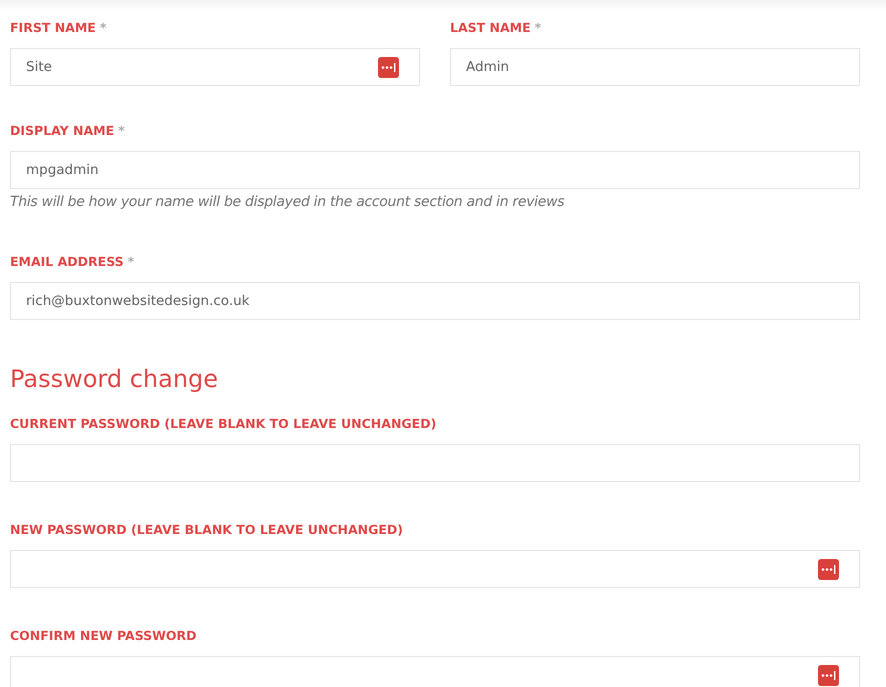  Describe the element at coordinates (103, 635) in the screenshot. I see `field-label: CONFIRM NEW PASSWORD` at that location.